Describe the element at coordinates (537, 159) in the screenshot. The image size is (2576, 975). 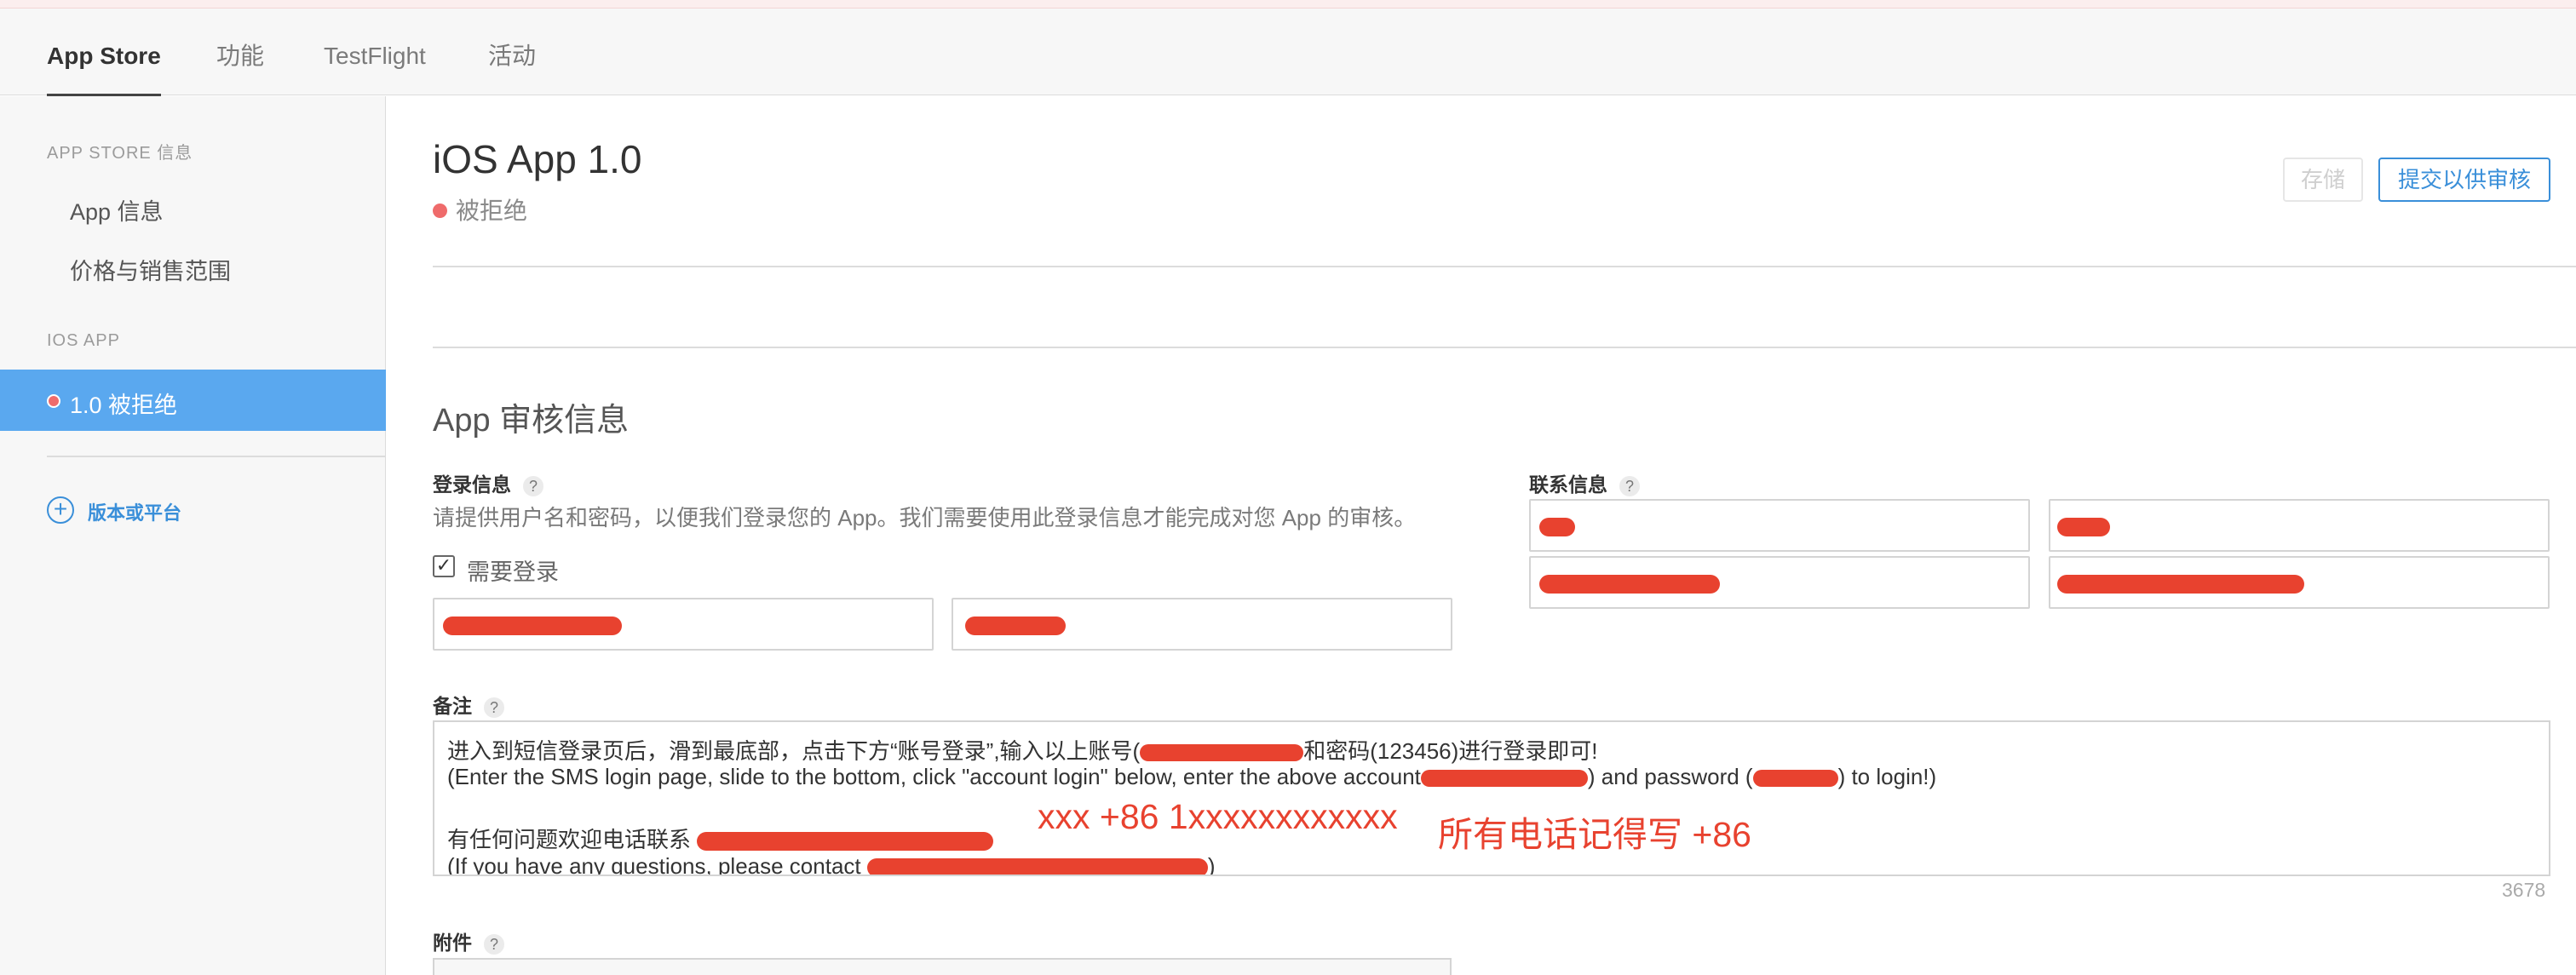
I see `page-title: iOS App 1.0` at that location.